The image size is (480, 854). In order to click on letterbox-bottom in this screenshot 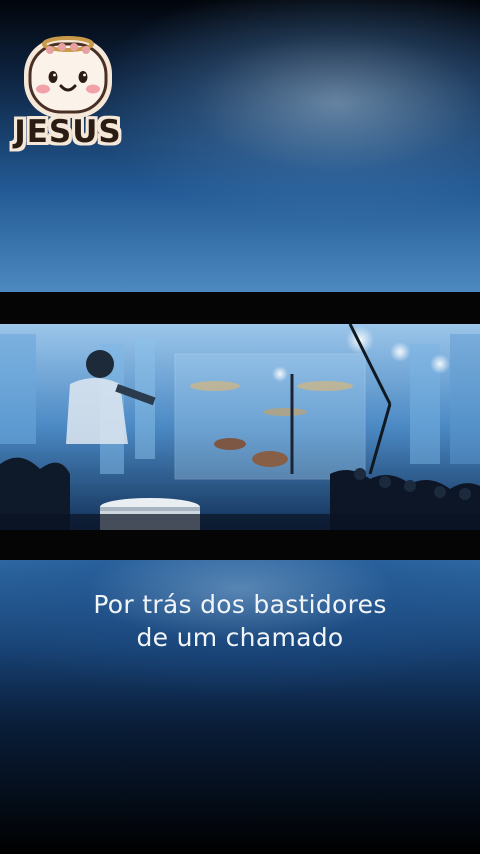, I will do `click(240, 545)`.